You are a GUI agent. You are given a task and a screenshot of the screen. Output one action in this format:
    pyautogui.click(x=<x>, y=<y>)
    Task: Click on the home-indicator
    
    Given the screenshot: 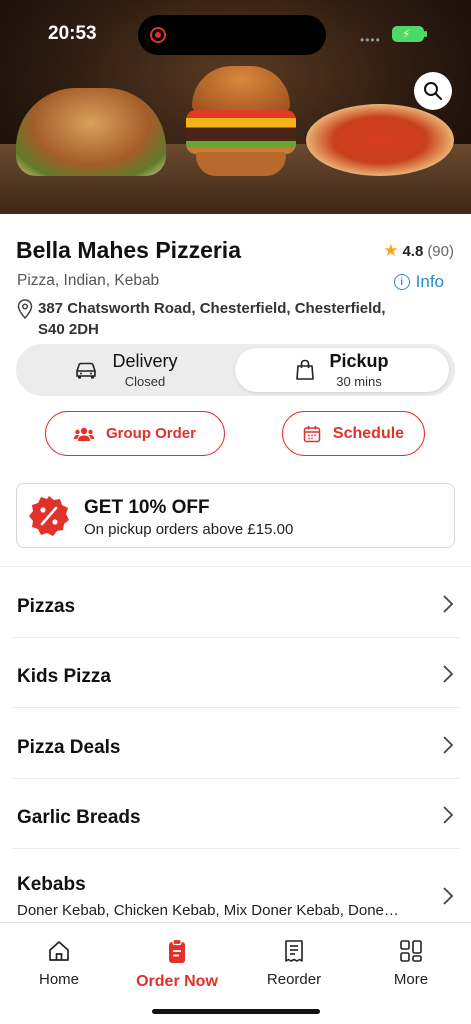 What is the action you would take?
    pyautogui.click(x=236, y=1011)
    